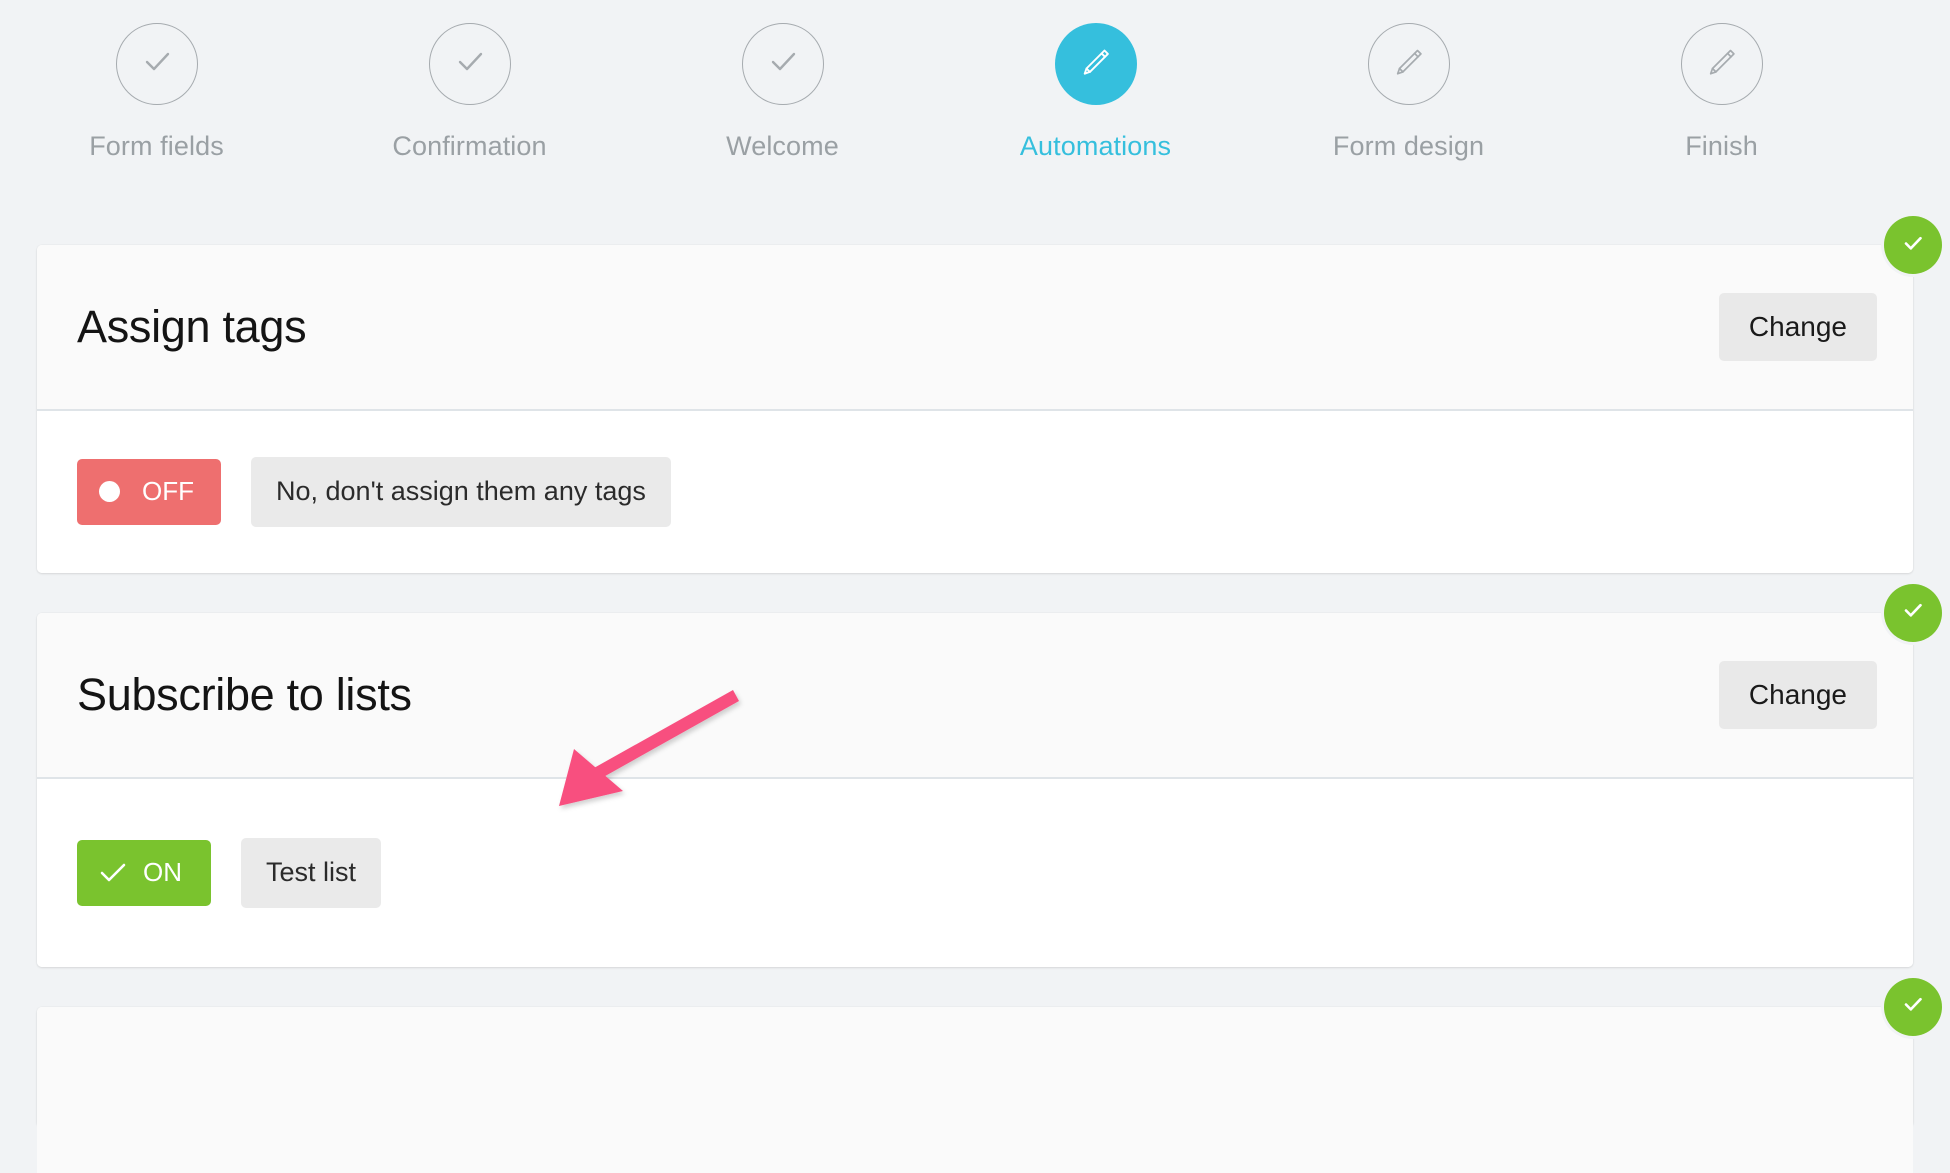  I want to click on card-header: Subscribe to lists Change, so click(975, 695).